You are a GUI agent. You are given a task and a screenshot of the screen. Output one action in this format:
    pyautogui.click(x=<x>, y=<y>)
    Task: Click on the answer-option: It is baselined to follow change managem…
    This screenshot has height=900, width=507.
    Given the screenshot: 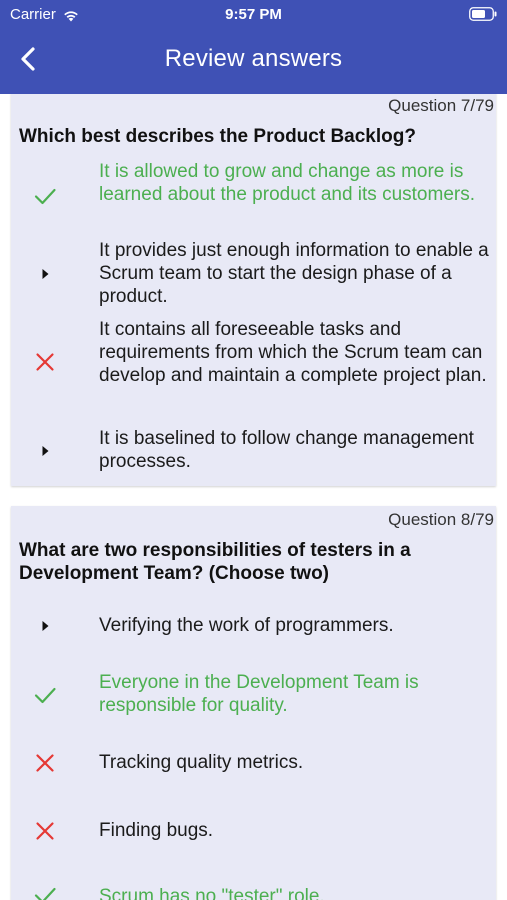 What is the action you would take?
    pyautogui.click(x=253, y=451)
    